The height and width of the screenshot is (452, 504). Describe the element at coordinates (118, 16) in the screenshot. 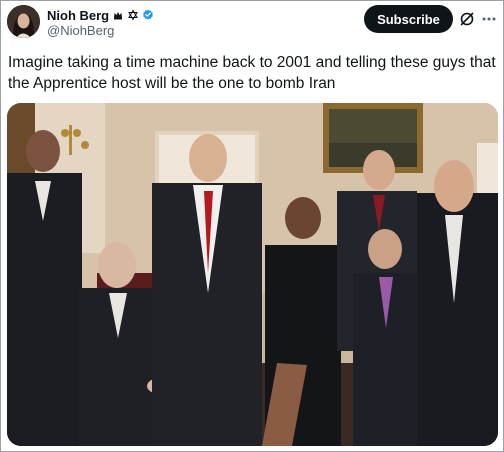

I see `crown-icon` at that location.